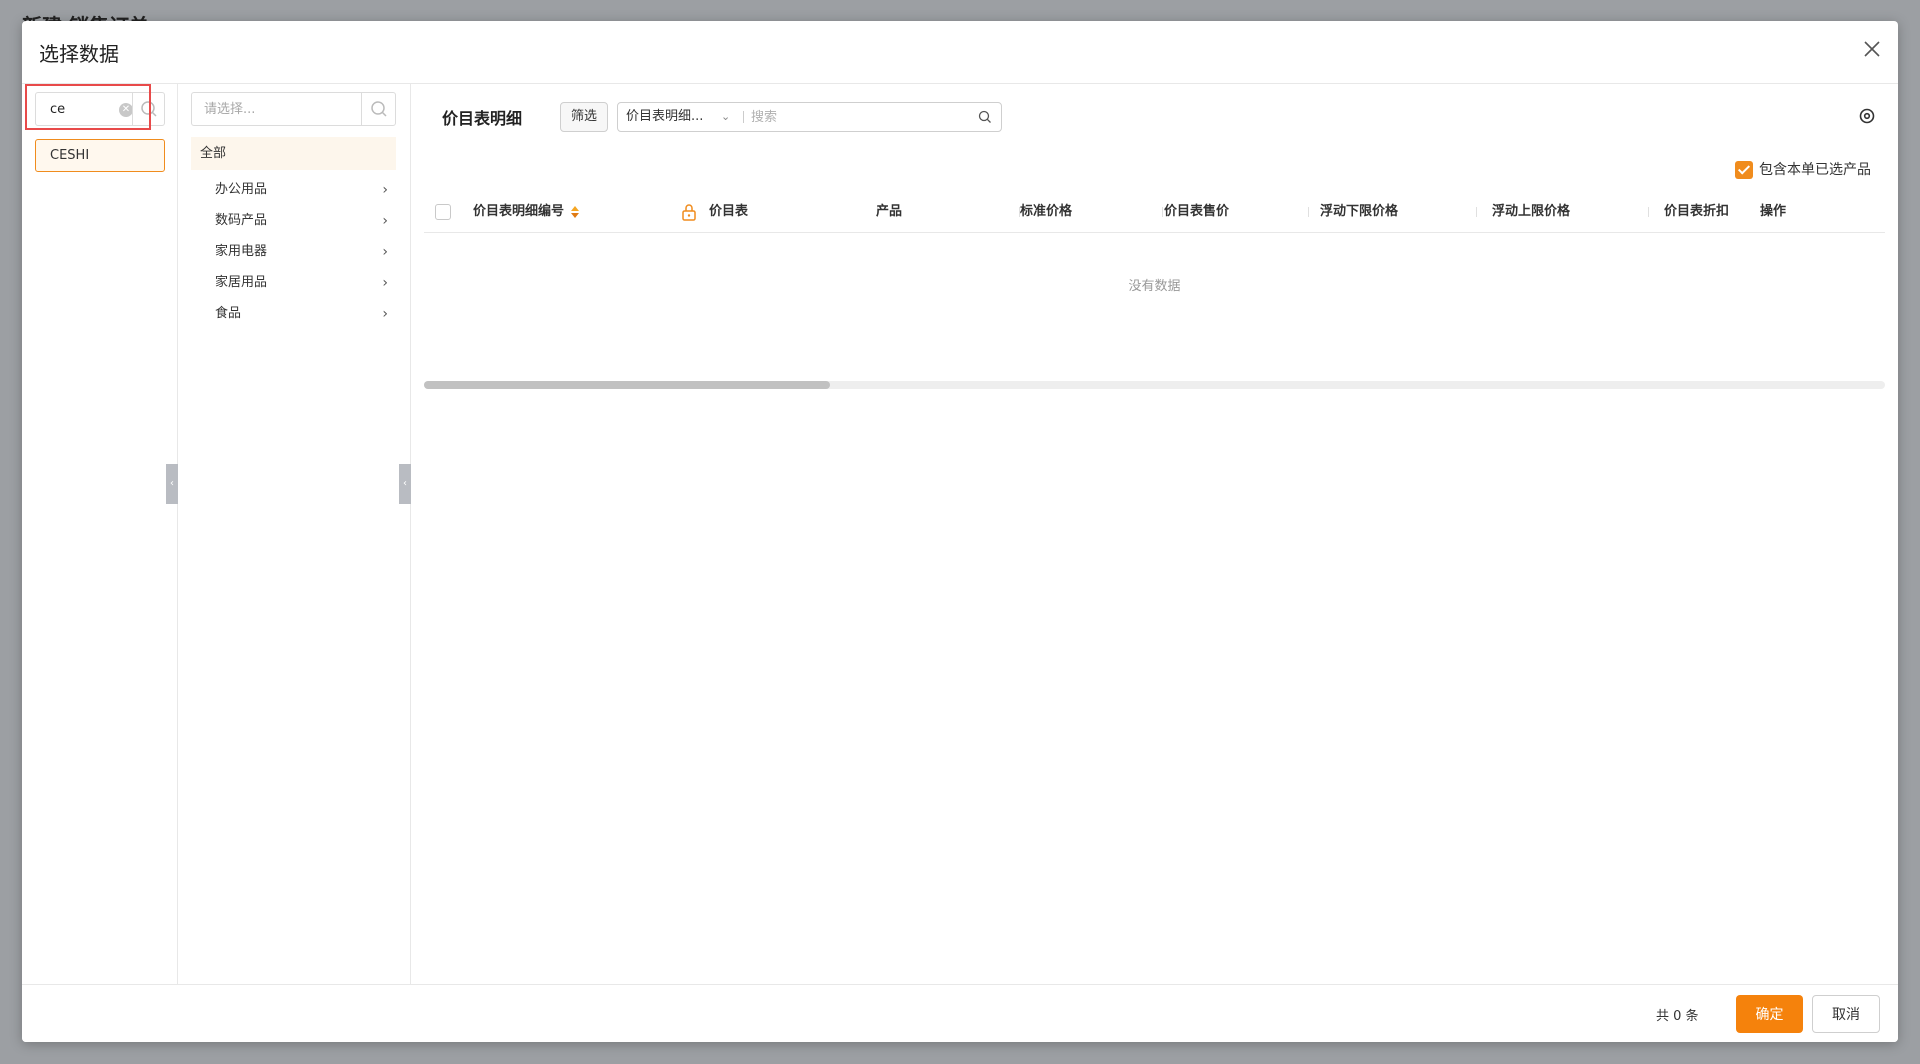 The width and height of the screenshot is (1920, 1064). Describe the element at coordinates (100, 155) in the screenshot. I see `left-list-item: CESHI` at that location.